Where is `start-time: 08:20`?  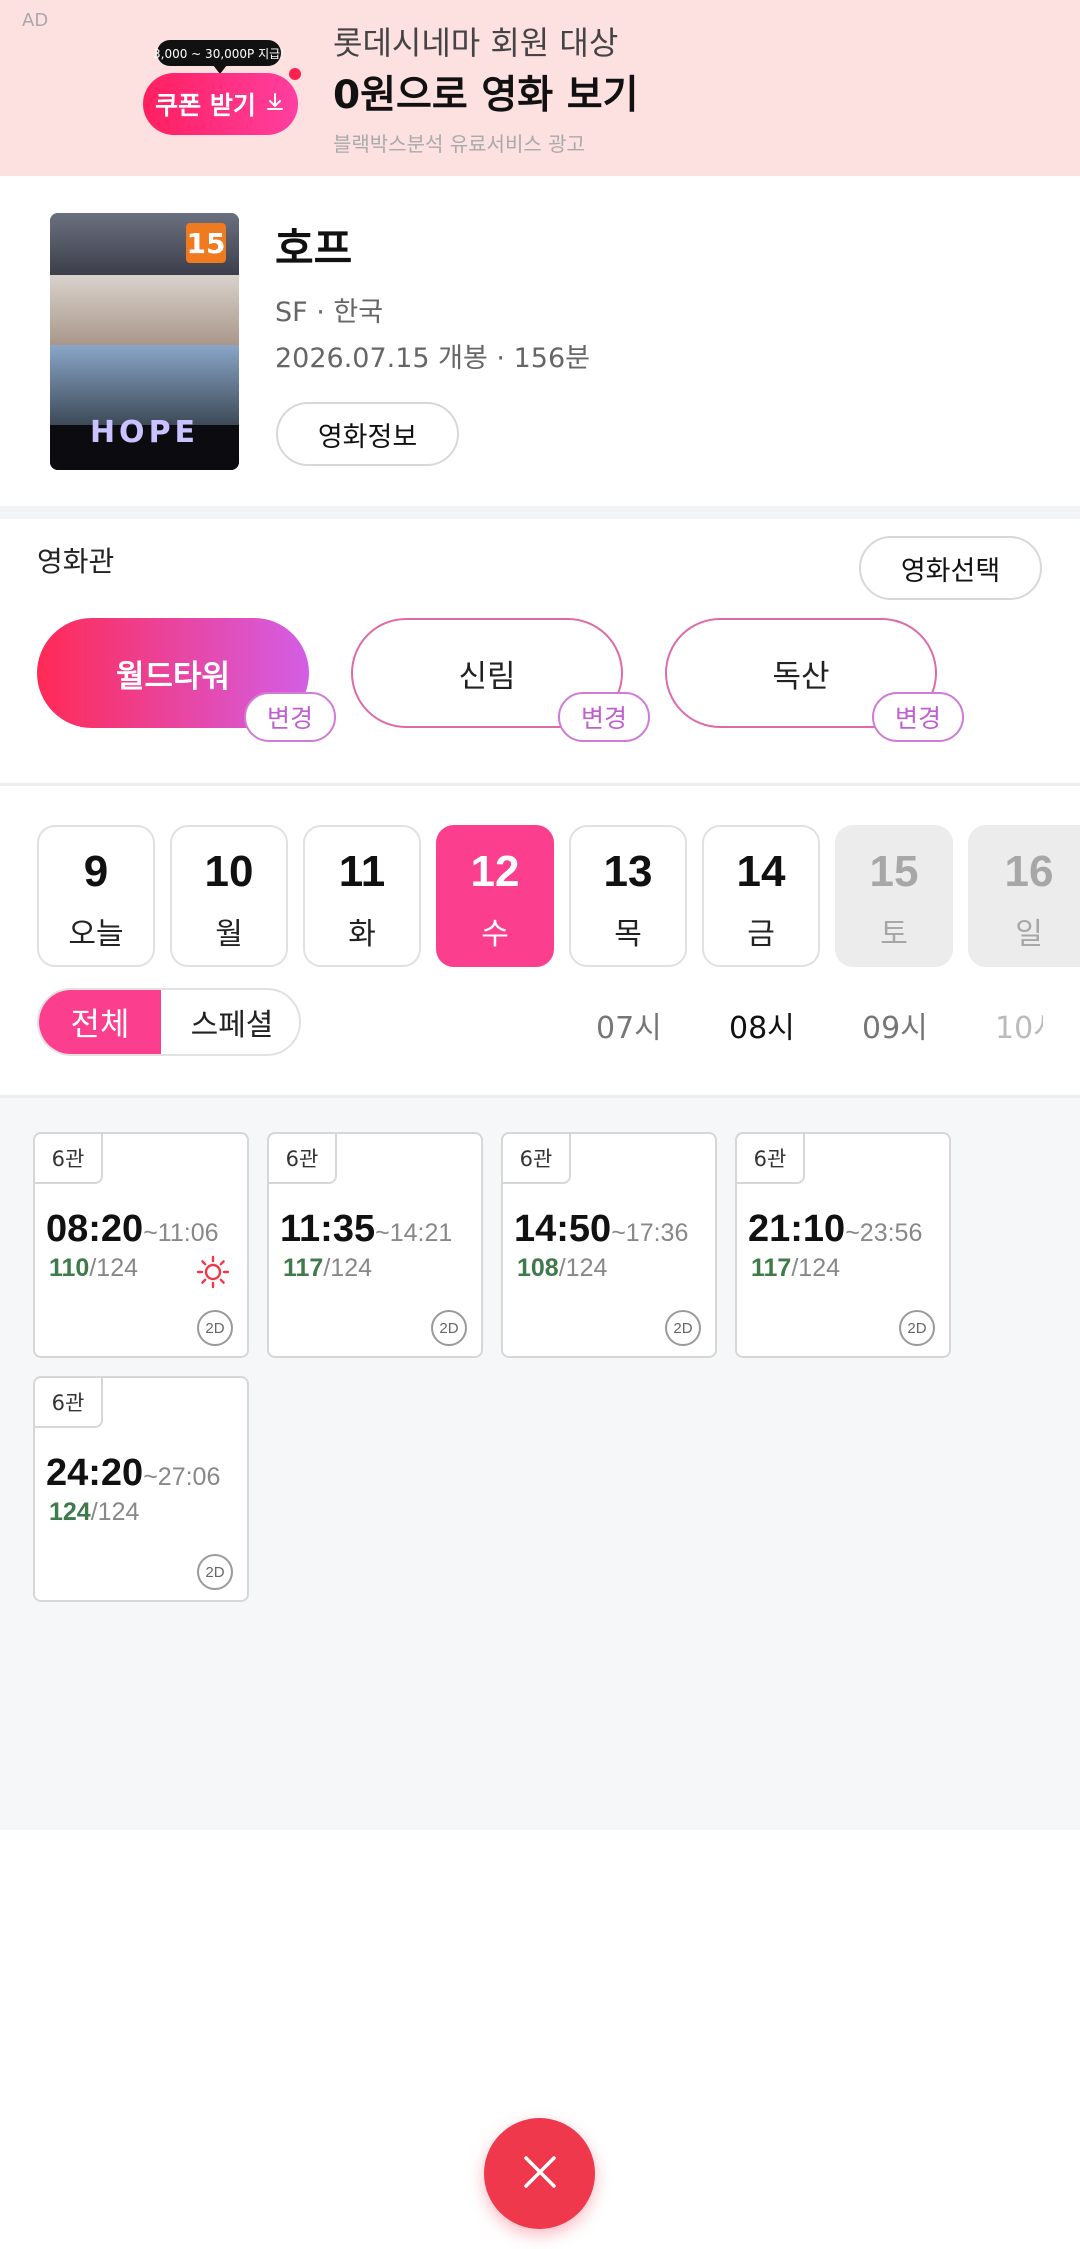 start-time: 08:20 is located at coordinates (95, 1229).